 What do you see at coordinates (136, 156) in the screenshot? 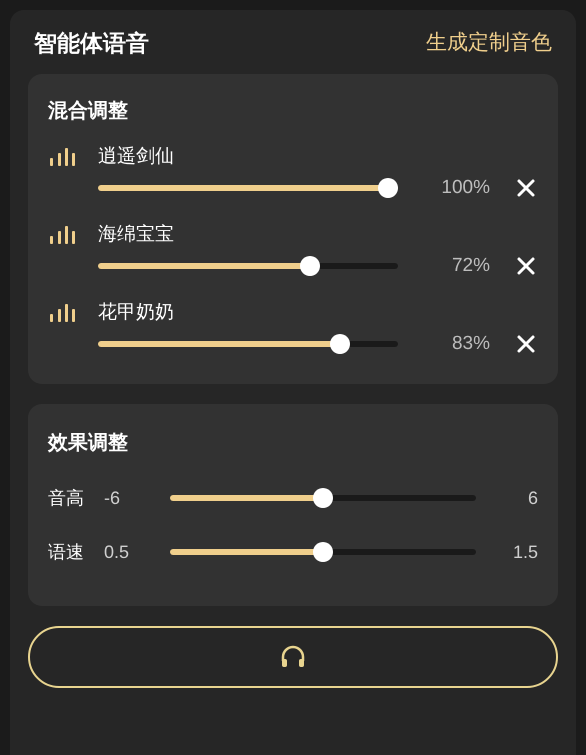
I see `voice-name: 逍遥剑仙` at bounding box center [136, 156].